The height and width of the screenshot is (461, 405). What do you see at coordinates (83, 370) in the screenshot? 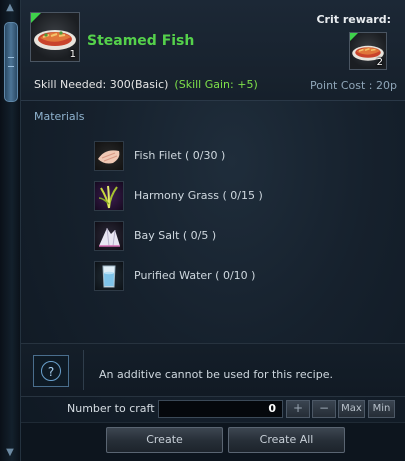
I see `divider` at bounding box center [83, 370].